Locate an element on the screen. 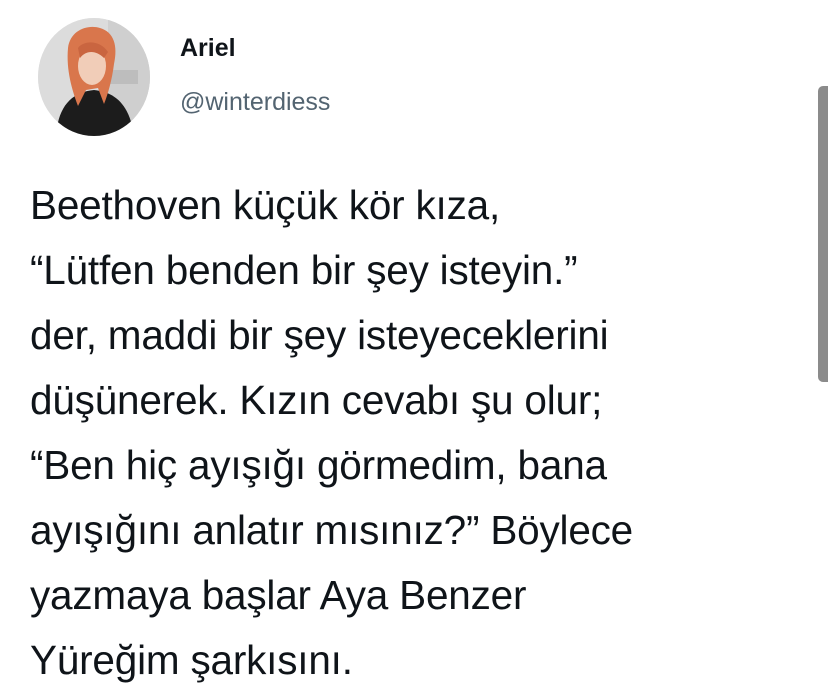 This screenshot has height=694, width=828. tweet-text-line: der, maddi bir şey isteyeceklerini is located at coordinates (319, 335).